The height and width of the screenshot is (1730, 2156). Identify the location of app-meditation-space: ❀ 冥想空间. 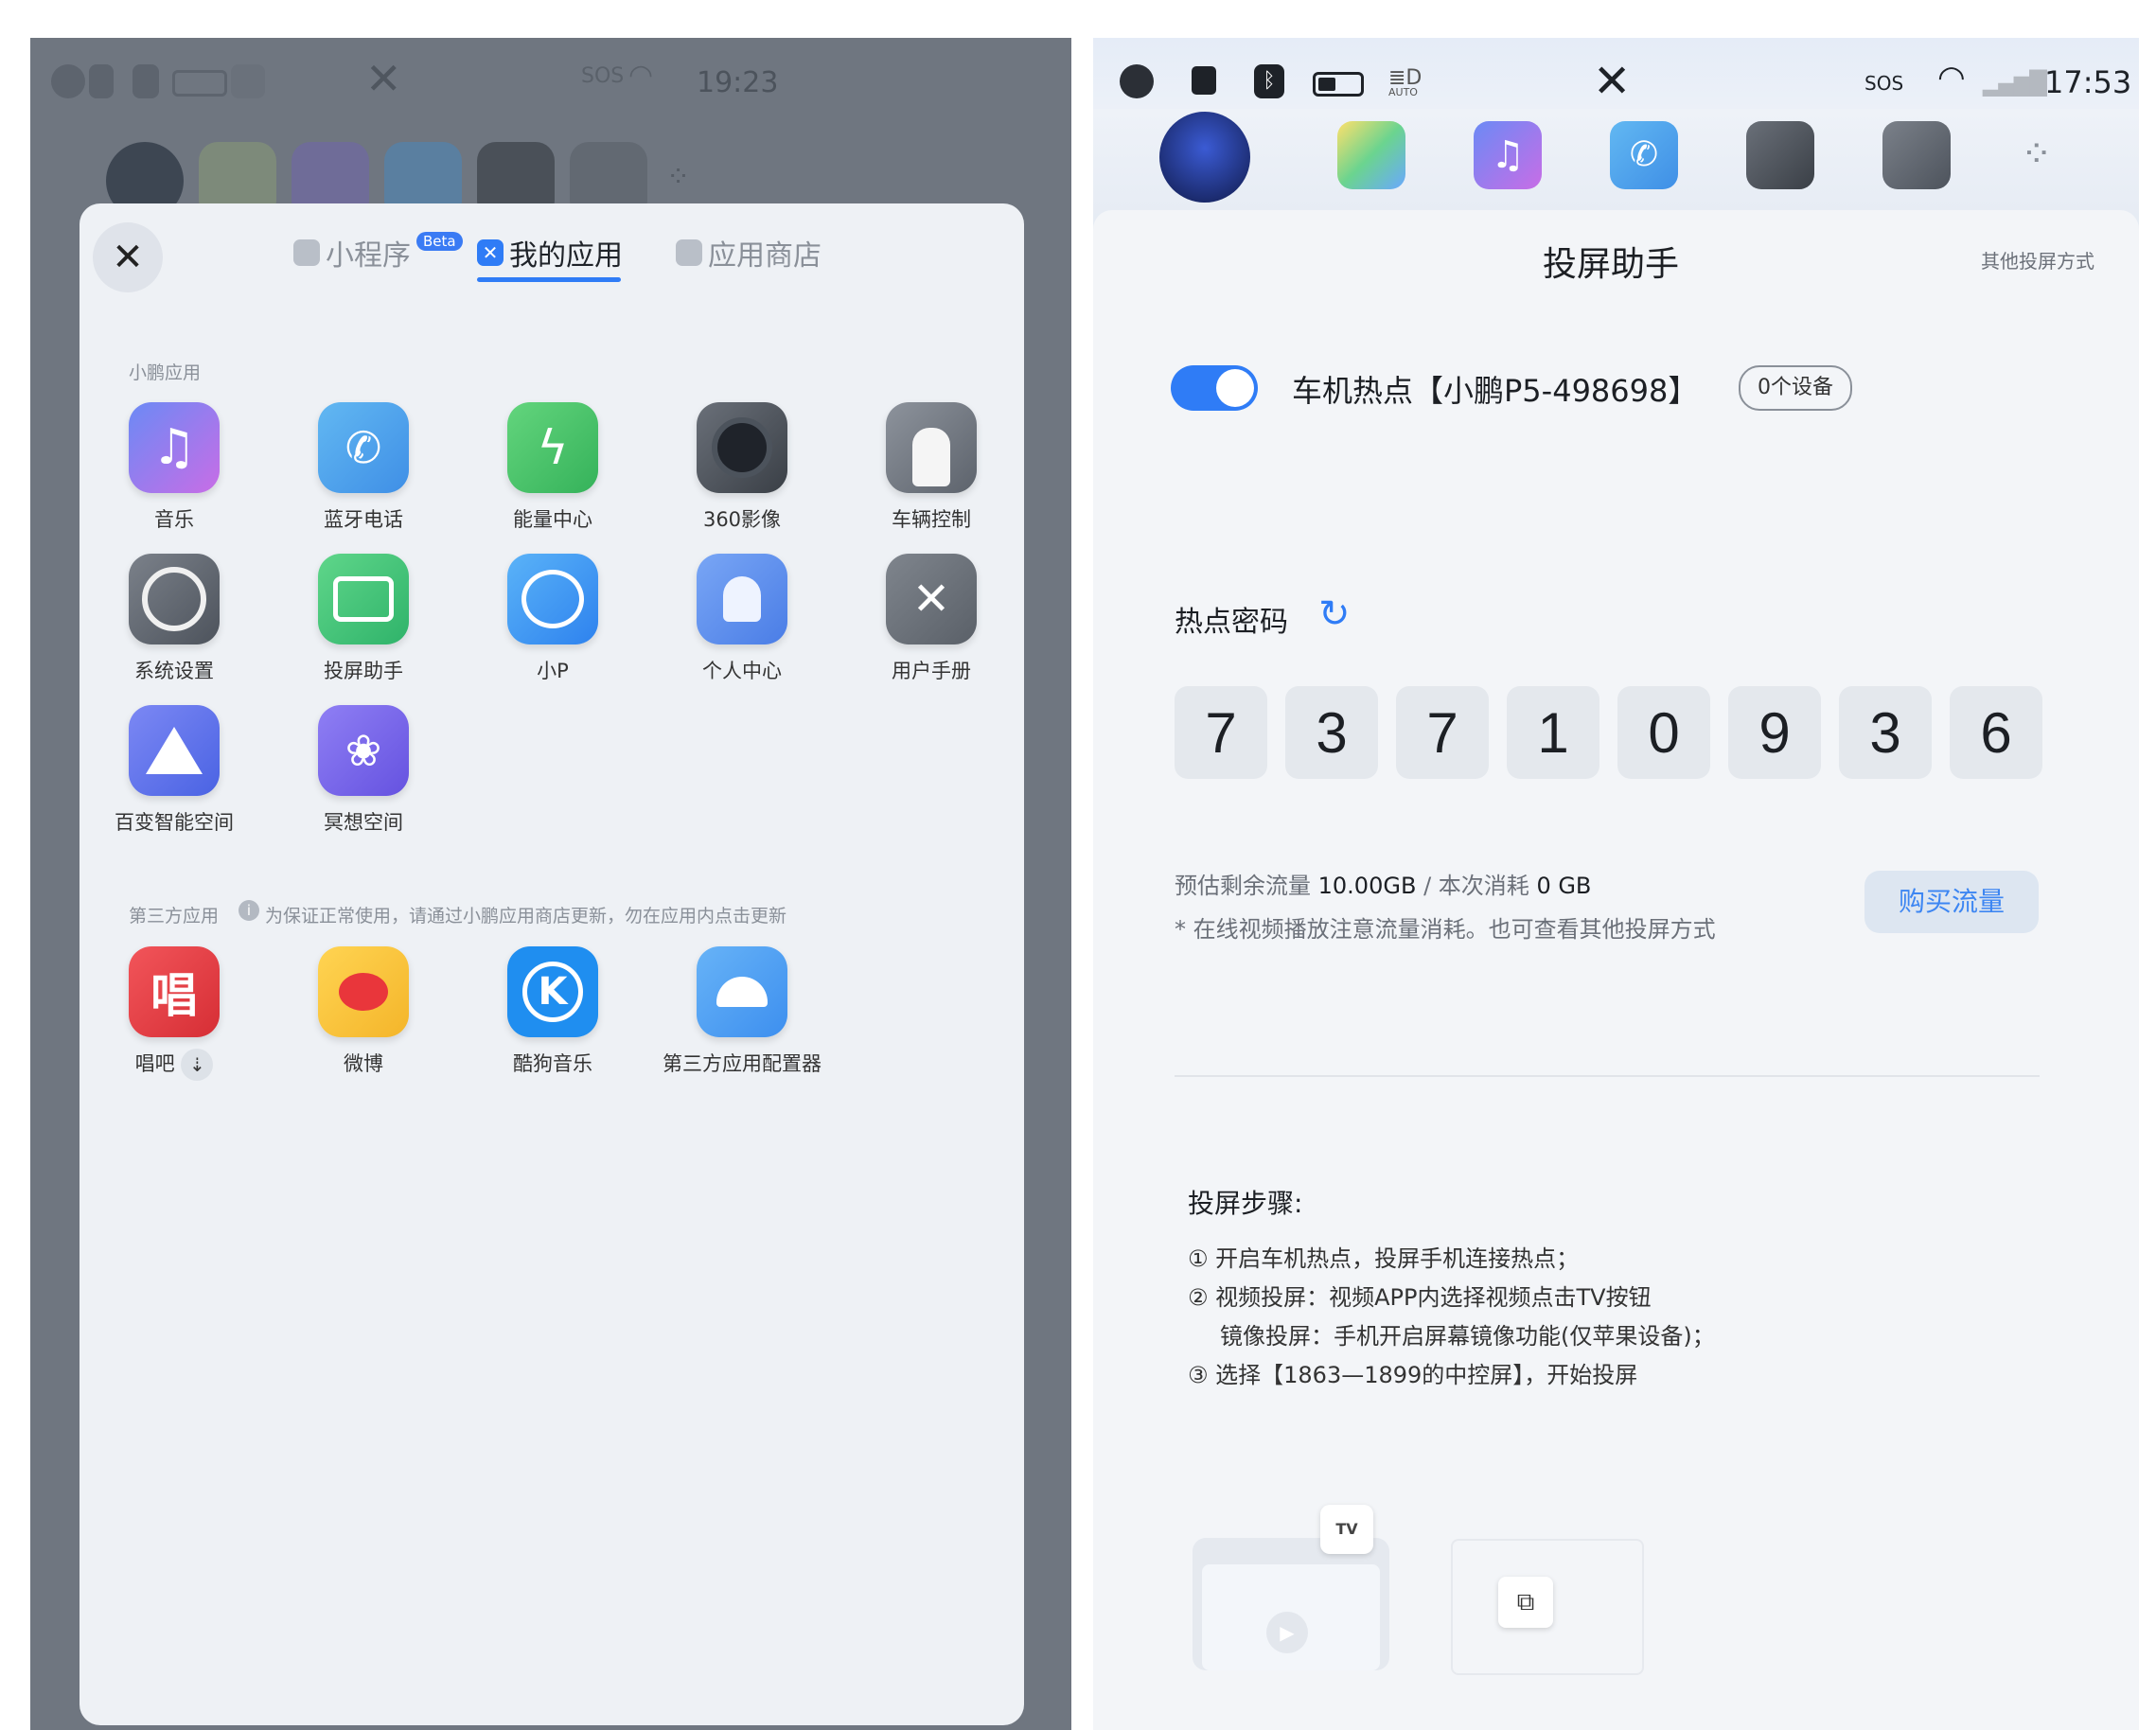
(363, 770).